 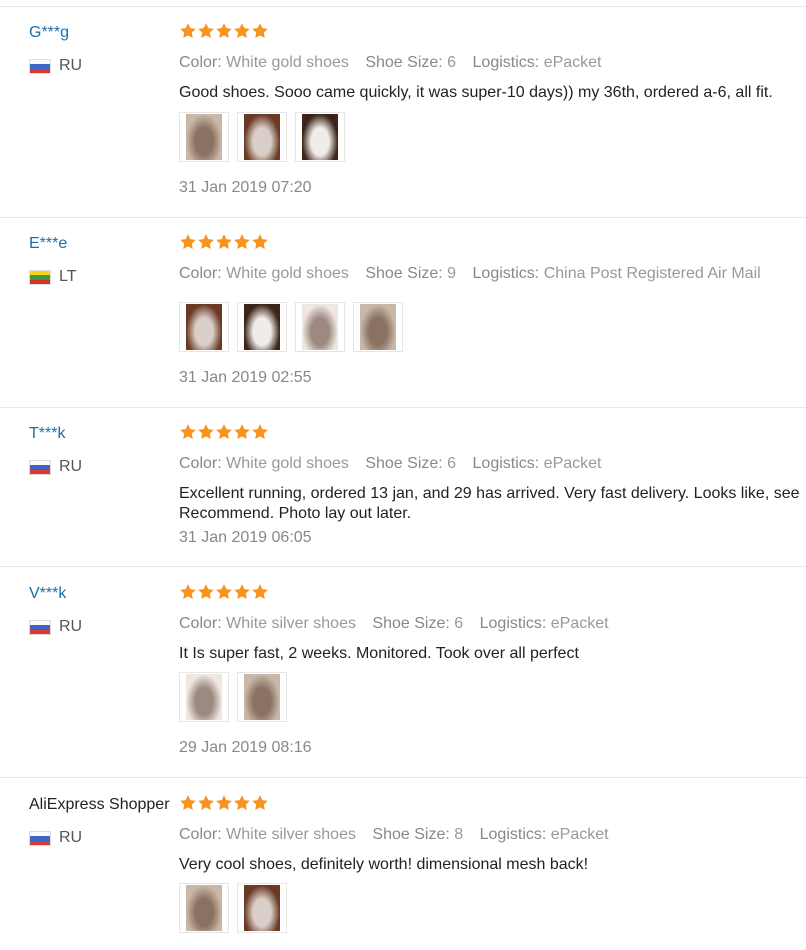 What do you see at coordinates (47, 594) in the screenshot?
I see `reviewer-name: V***k` at bounding box center [47, 594].